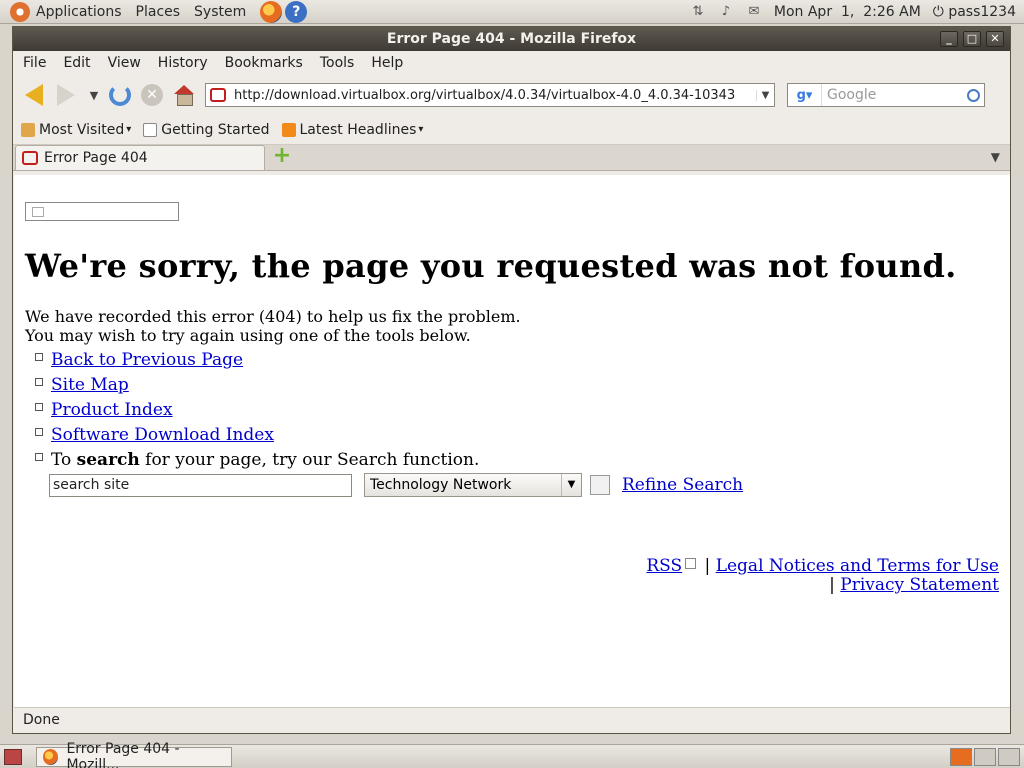  What do you see at coordinates (282, 156) in the screenshot?
I see `new-tab-button: +` at bounding box center [282, 156].